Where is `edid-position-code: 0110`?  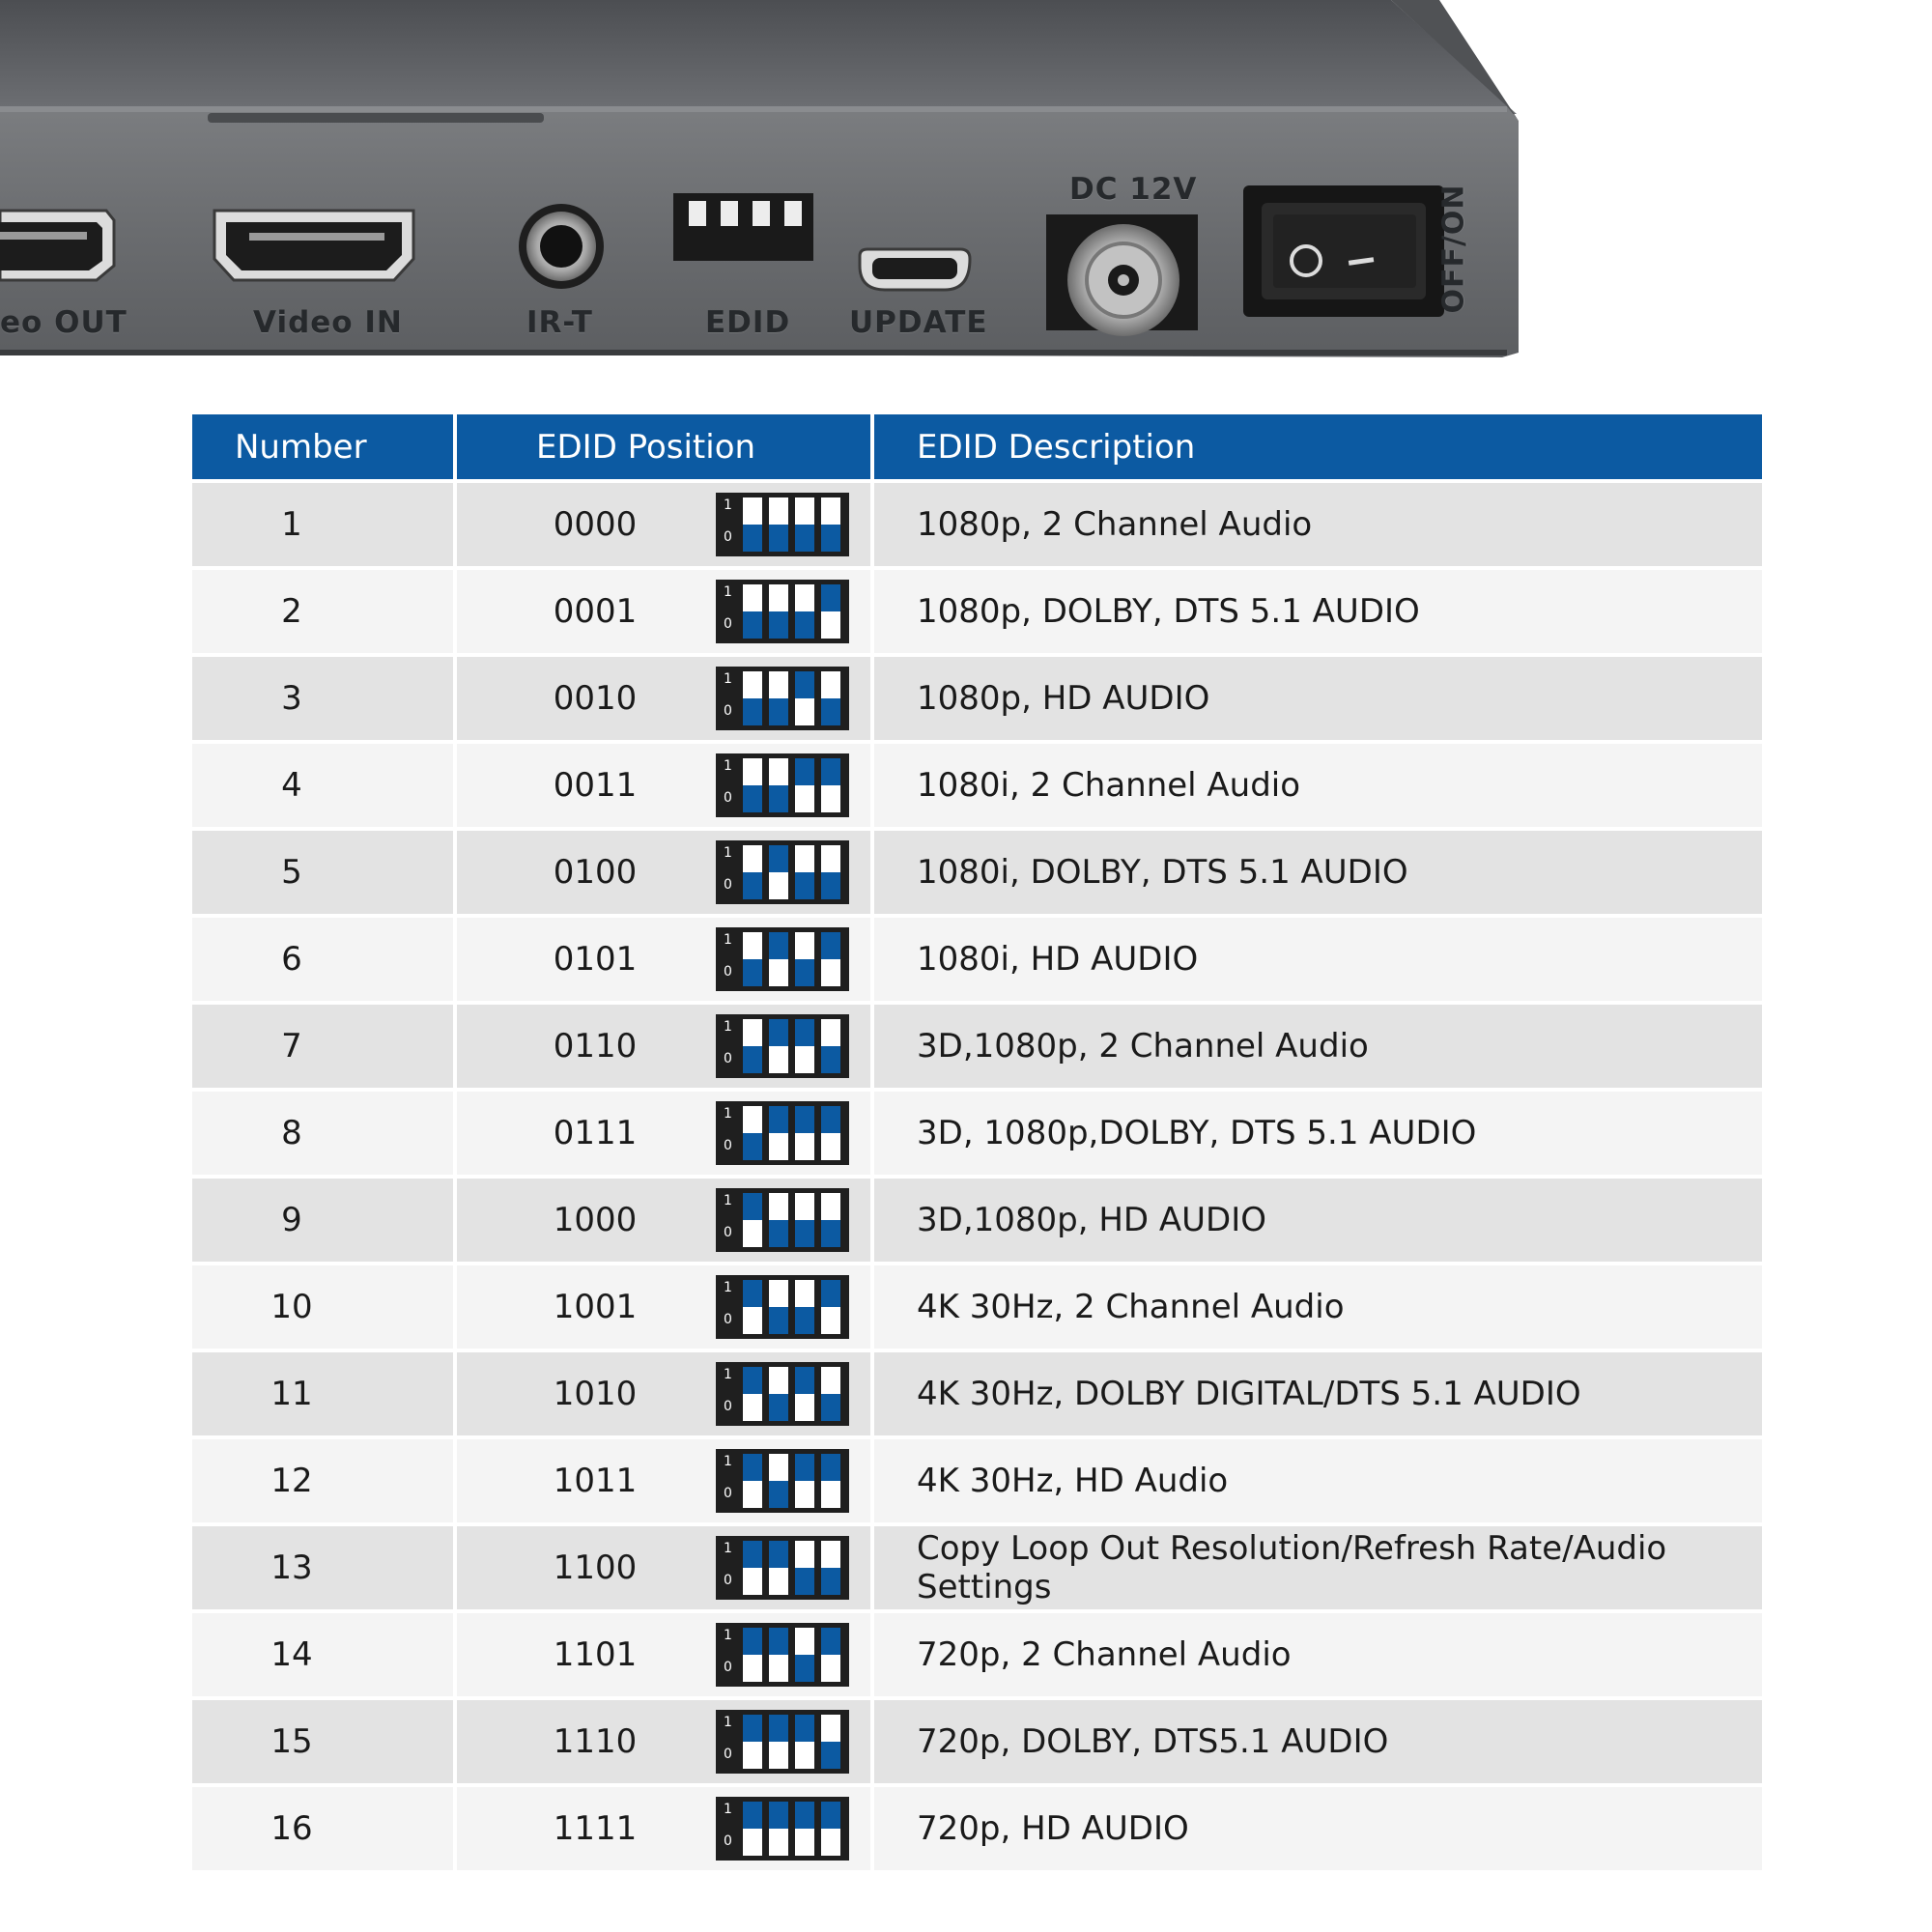
edid-position-code: 0110 is located at coordinates (595, 1046).